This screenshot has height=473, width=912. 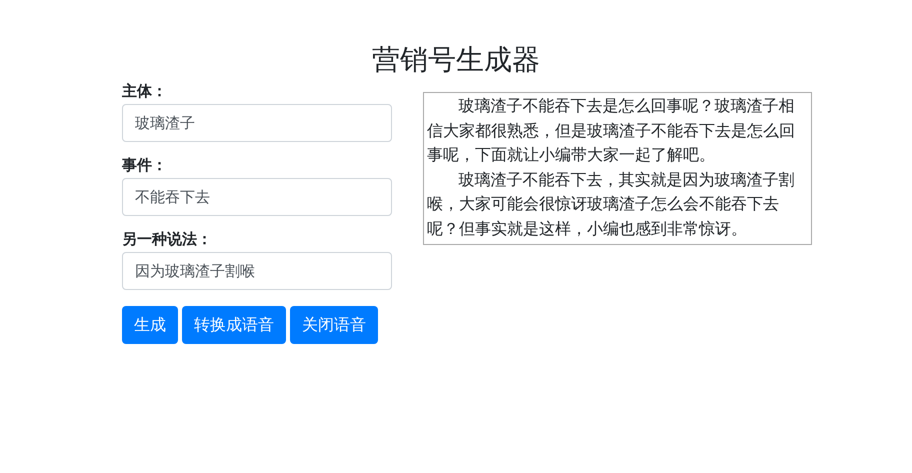 I want to click on input-field: 玻璃渣子, so click(x=257, y=123).